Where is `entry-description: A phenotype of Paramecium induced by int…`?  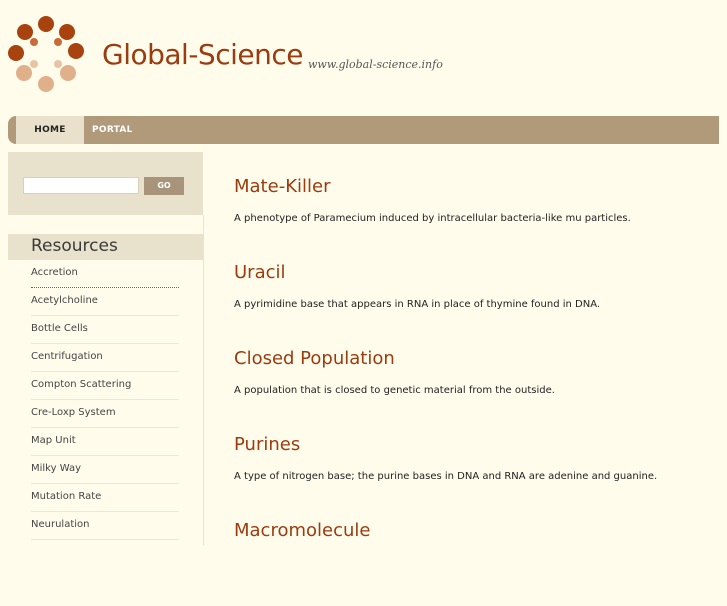
entry-description: A phenotype of Paramecium induced by int… is located at coordinates (432, 218).